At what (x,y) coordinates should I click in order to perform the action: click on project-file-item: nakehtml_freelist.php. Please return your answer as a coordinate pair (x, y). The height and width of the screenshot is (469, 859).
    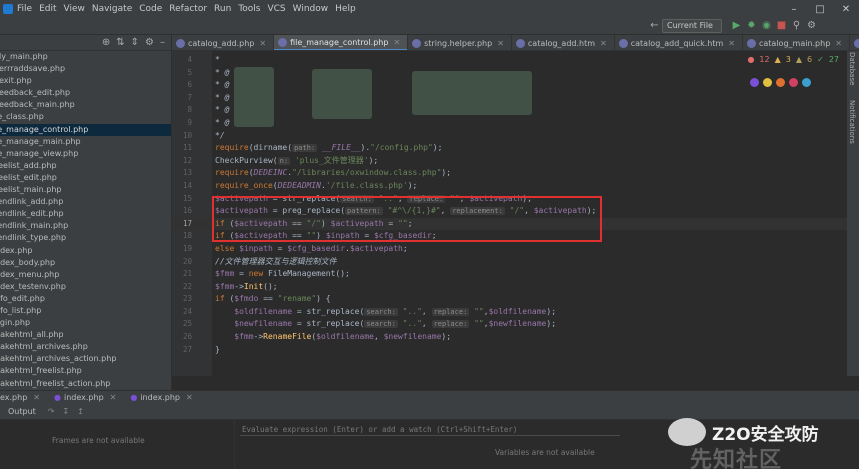
    Looking at the image, I should click on (85, 371).